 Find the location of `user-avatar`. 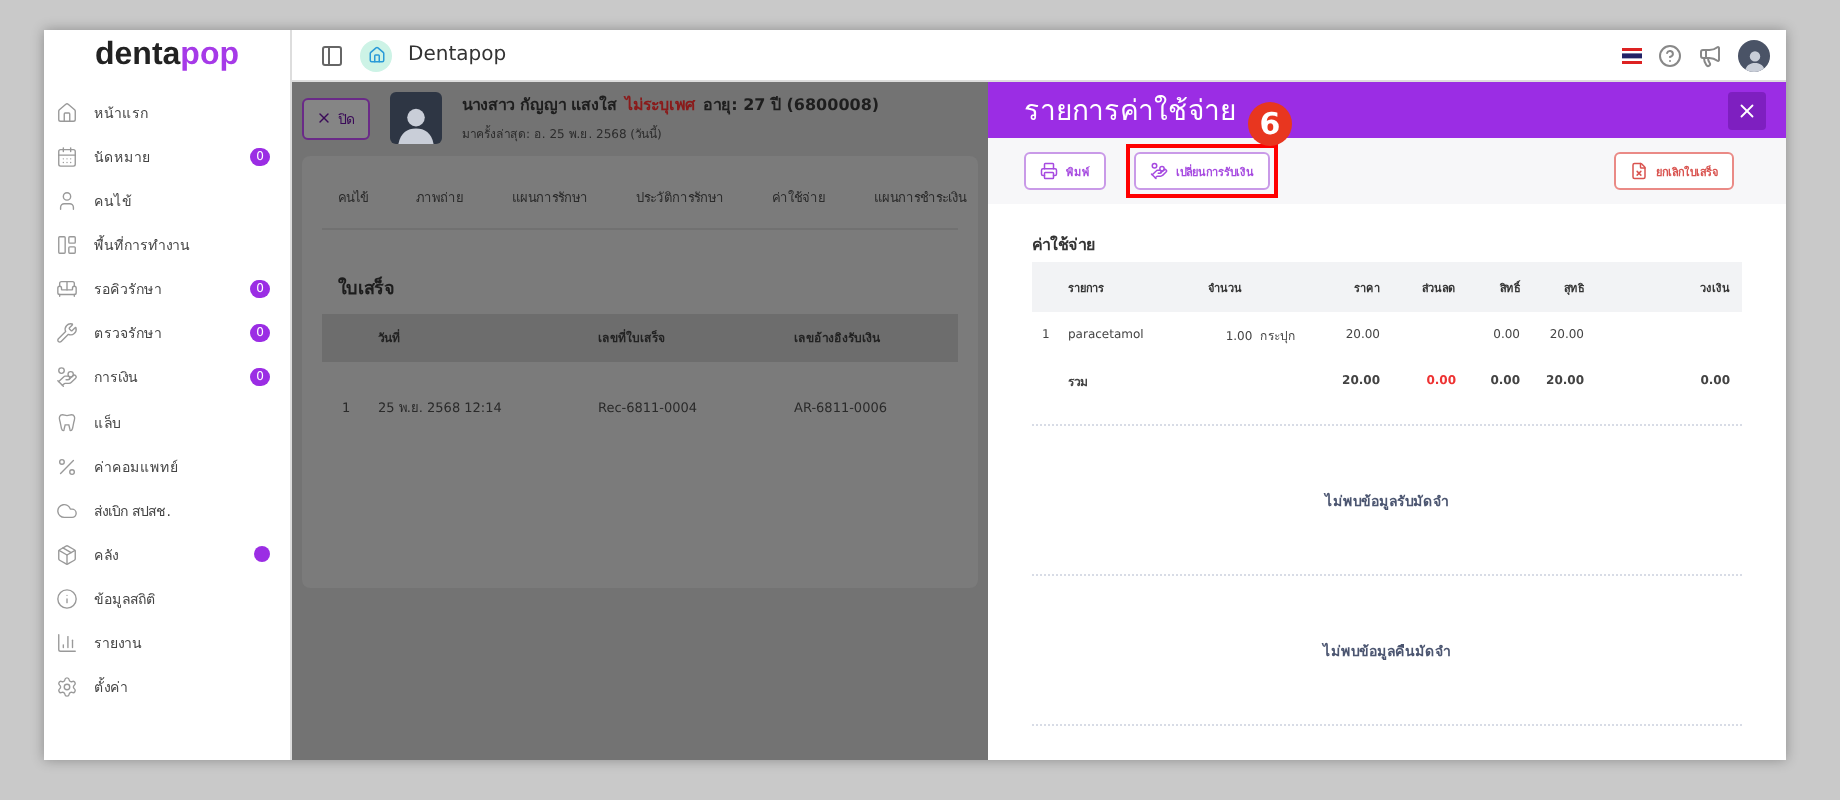

user-avatar is located at coordinates (1754, 55).